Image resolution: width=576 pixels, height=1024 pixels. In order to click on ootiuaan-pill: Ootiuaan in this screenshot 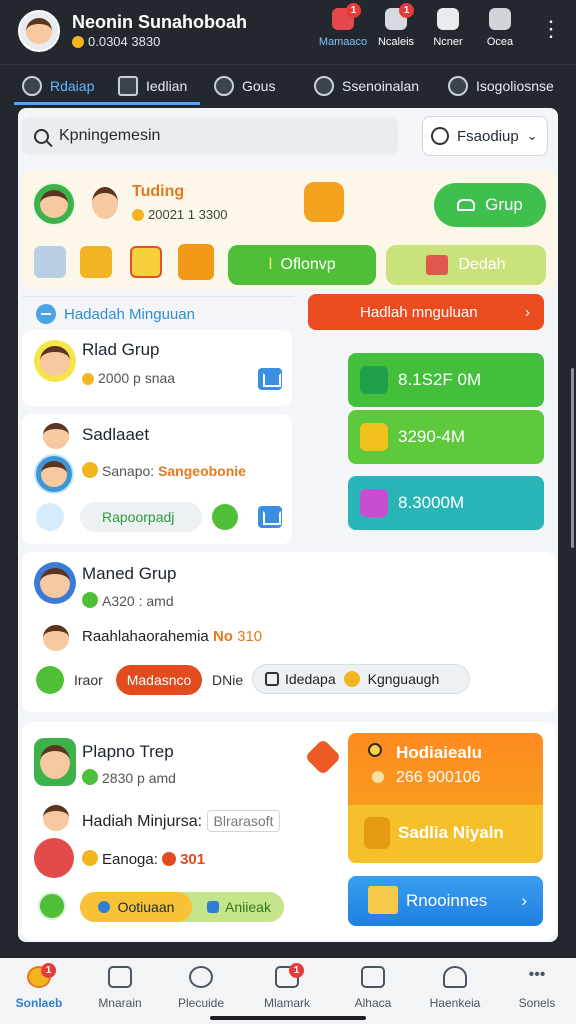, I will do `click(136, 907)`.